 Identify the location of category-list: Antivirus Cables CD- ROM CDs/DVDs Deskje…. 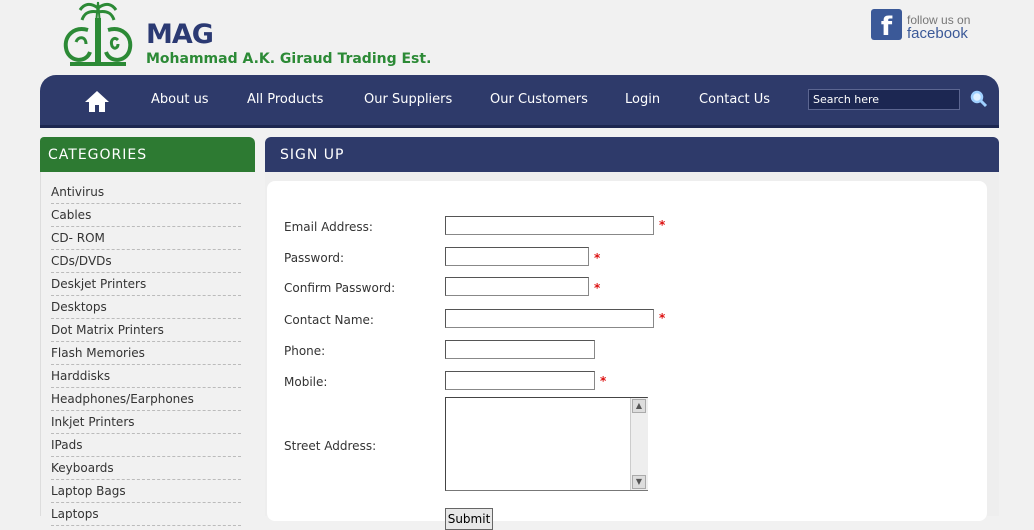
(146, 354).